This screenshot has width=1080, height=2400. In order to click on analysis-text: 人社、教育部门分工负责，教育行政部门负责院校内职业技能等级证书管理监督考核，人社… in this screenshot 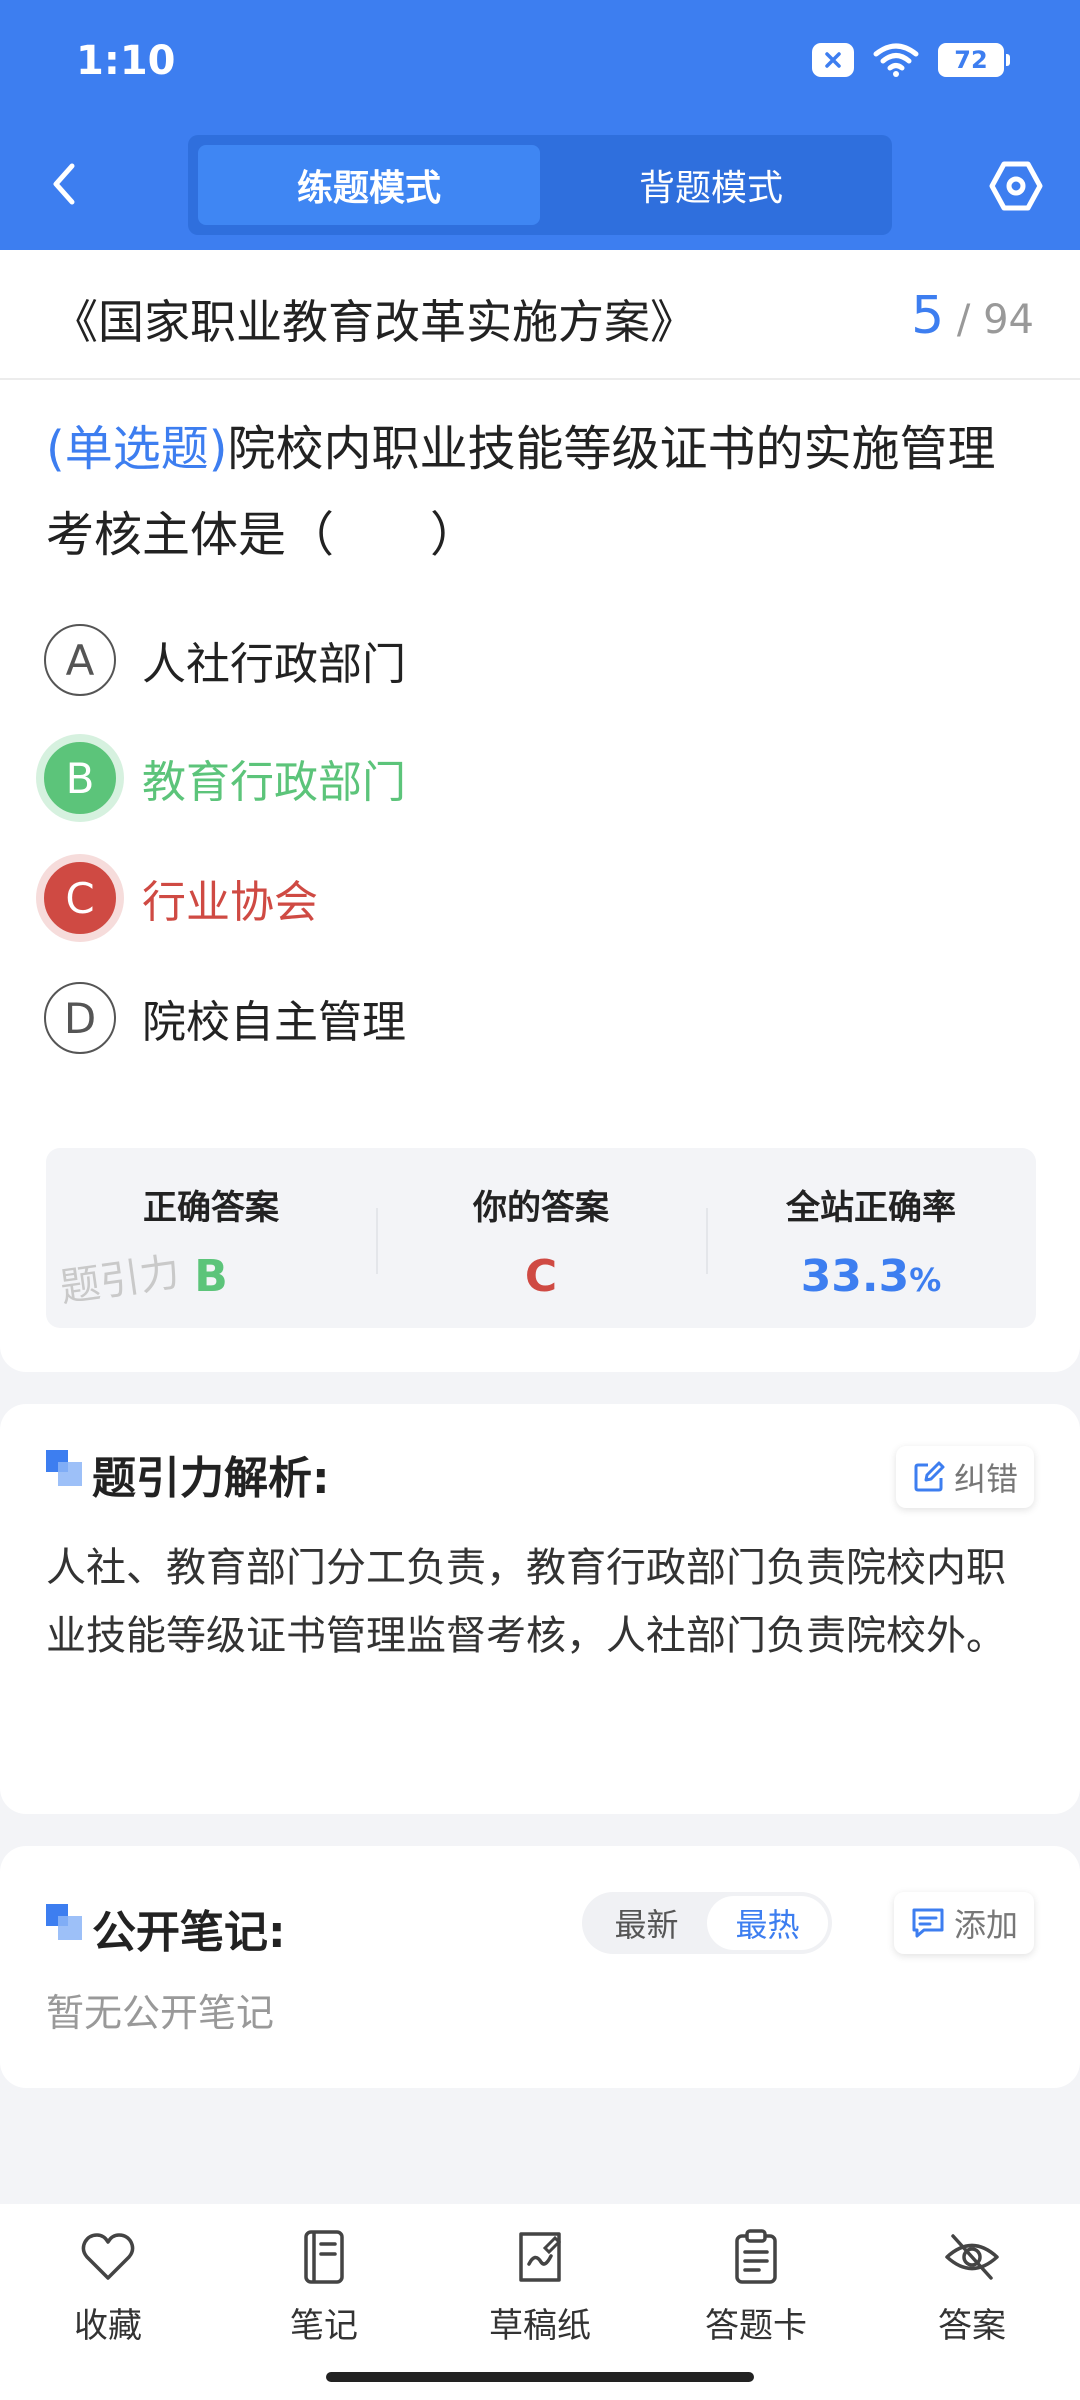, I will do `click(526, 1602)`.